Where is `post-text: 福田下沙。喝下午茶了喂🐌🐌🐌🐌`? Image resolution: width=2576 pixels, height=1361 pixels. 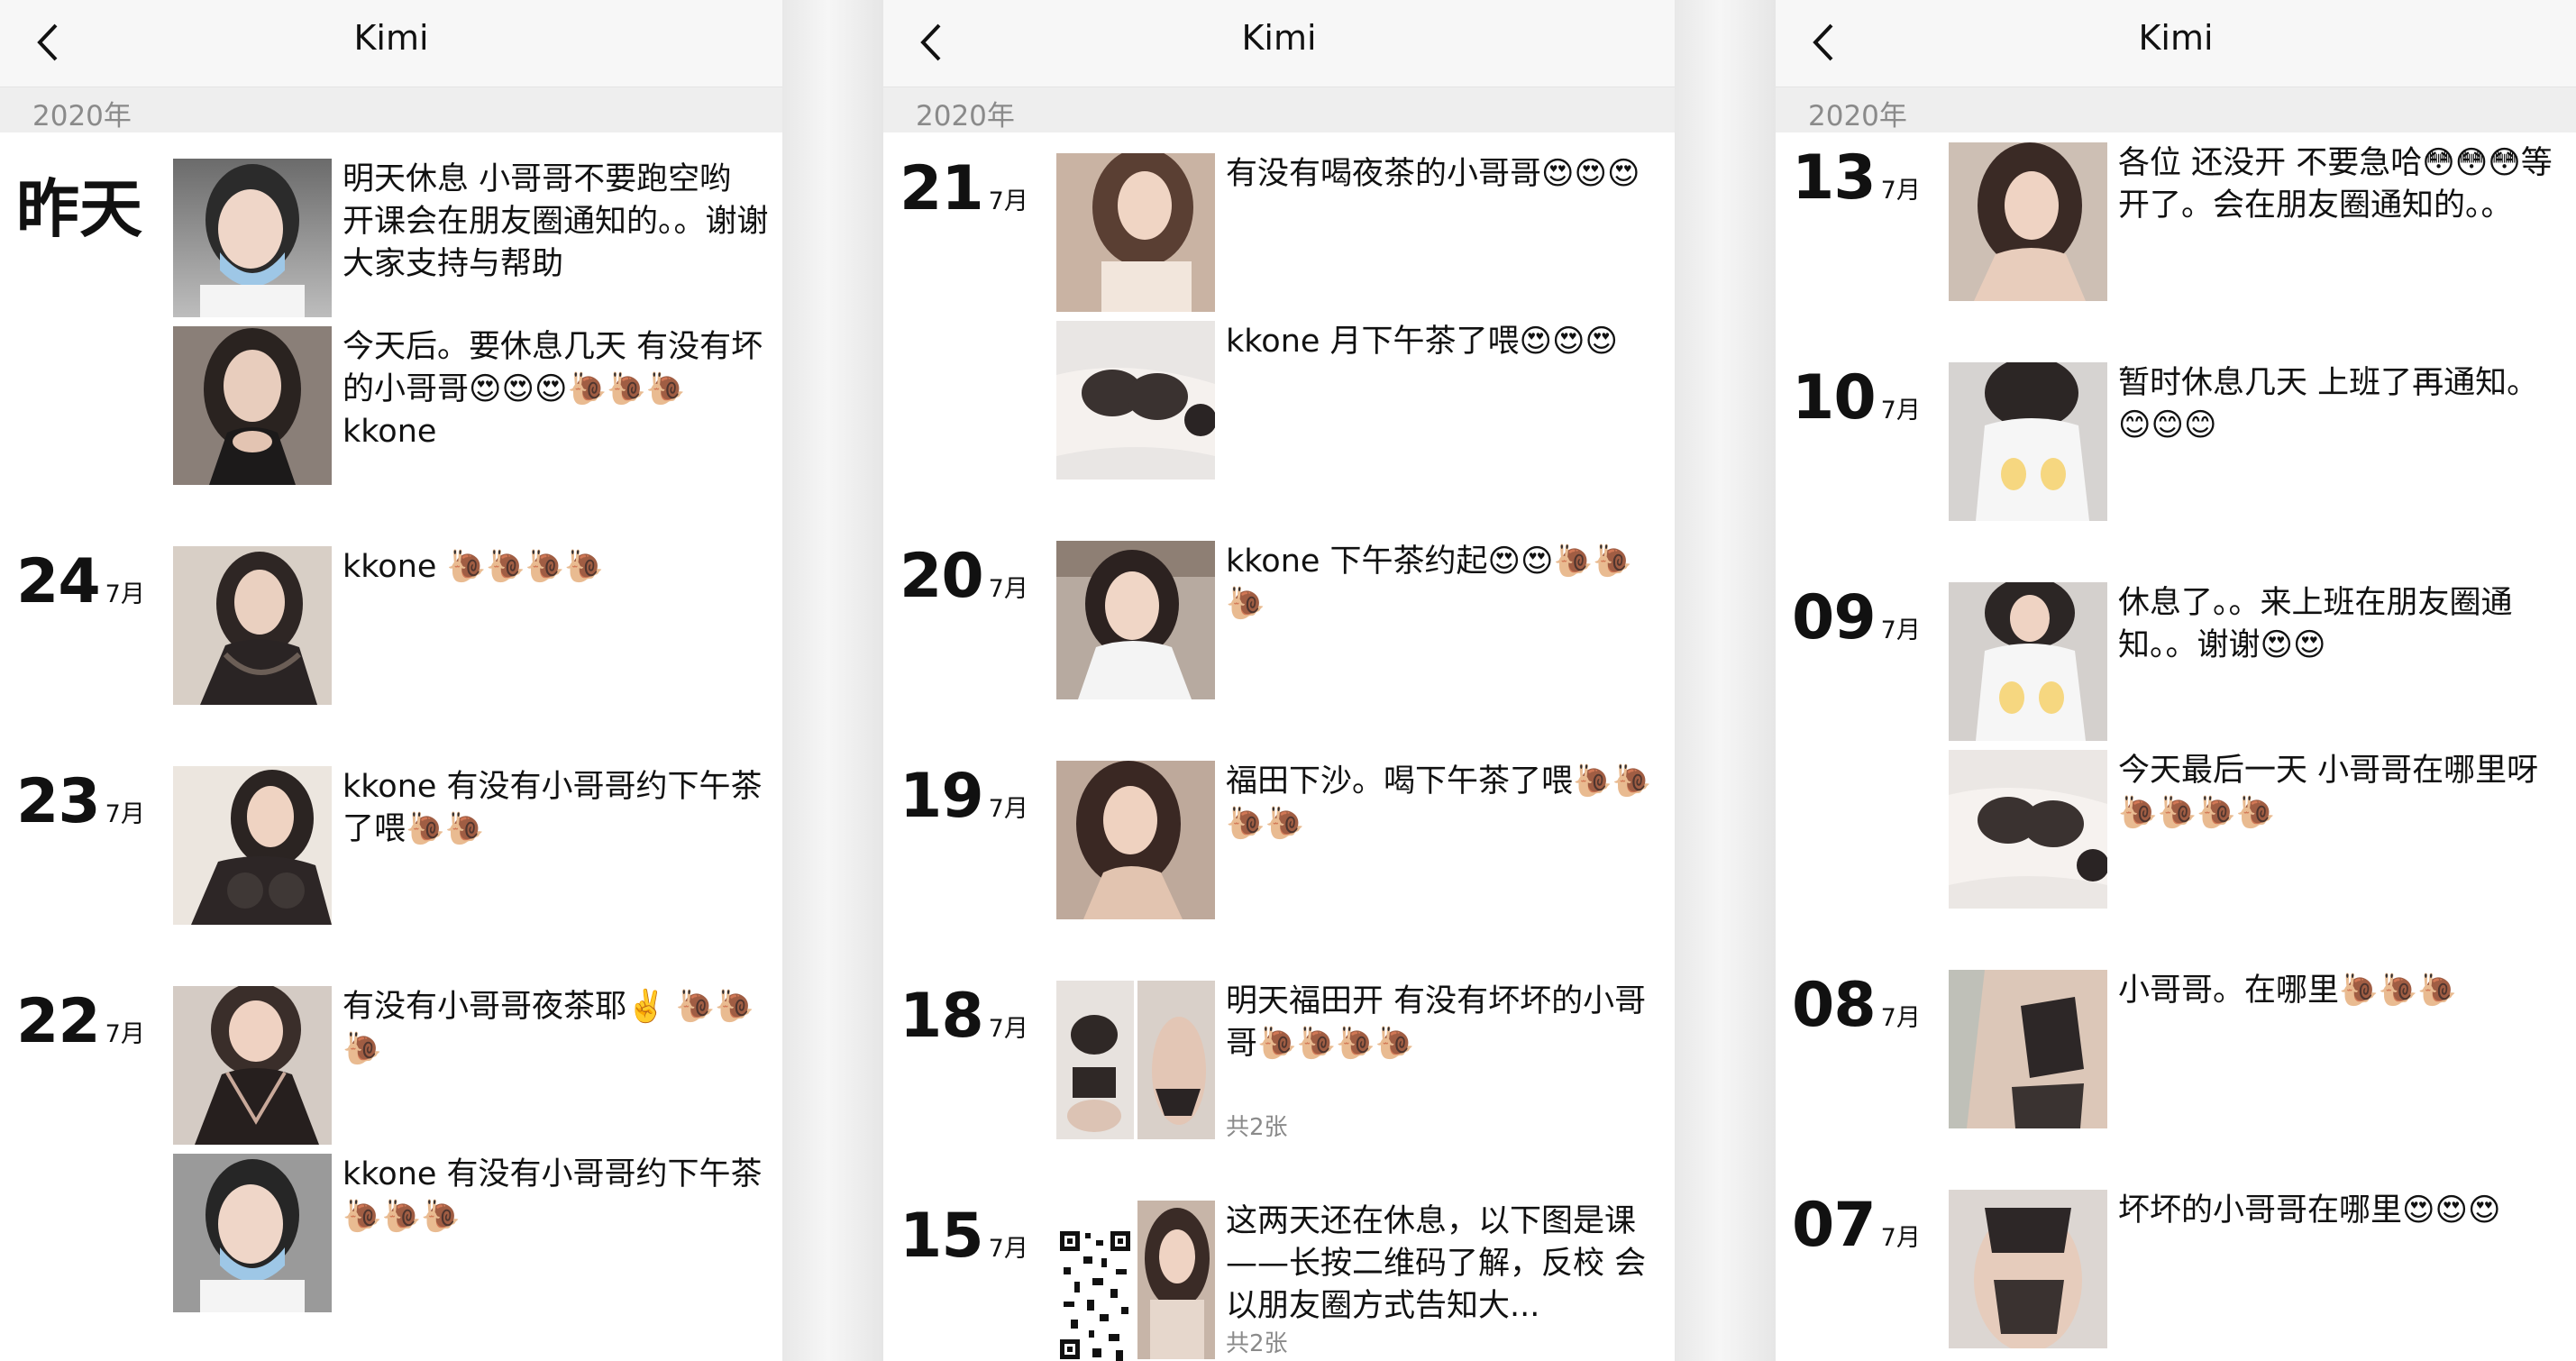
post-text: 福田下沙。喝下午茶了喂🐌🐌🐌🐌 is located at coordinates (1439, 802).